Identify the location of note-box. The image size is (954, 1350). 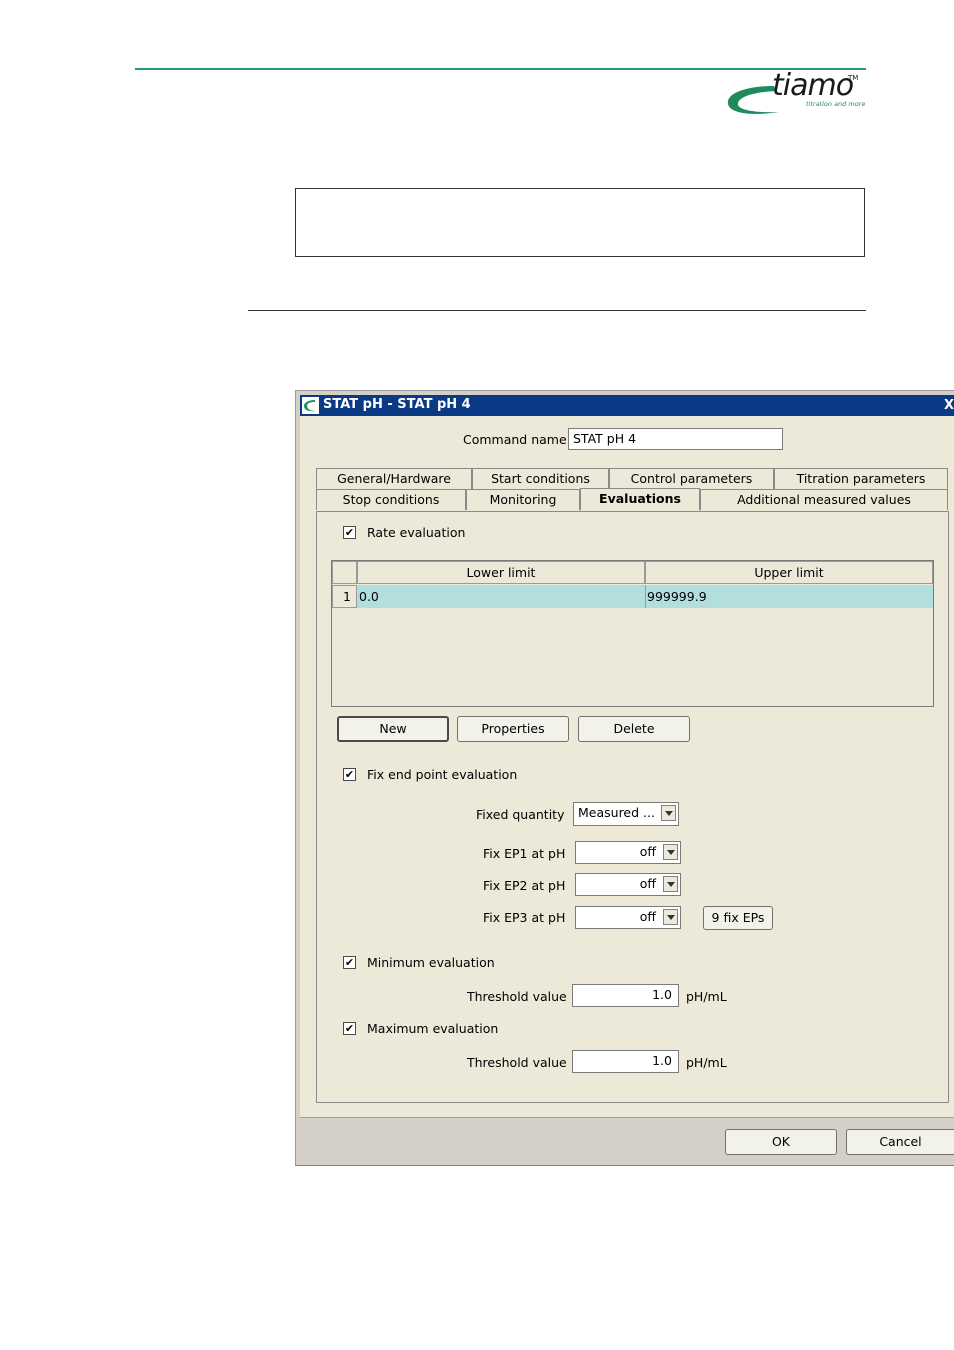
(580, 222).